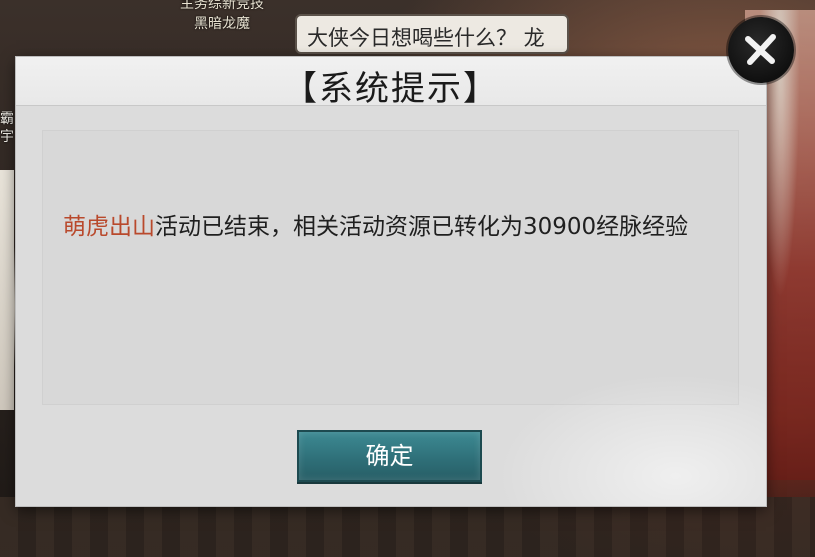 Image resolution: width=815 pixels, height=557 pixels. Describe the element at coordinates (407, 527) in the screenshot. I see `floor` at that location.